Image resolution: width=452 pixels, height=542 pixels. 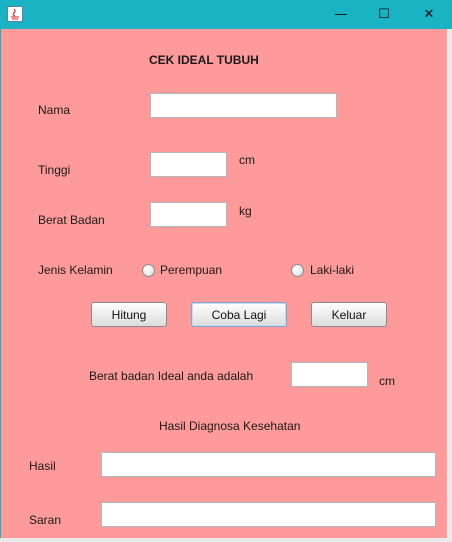 I want to click on ideal-weight-label: Berat badan Ideal anda adalah, so click(x=171, y=376).